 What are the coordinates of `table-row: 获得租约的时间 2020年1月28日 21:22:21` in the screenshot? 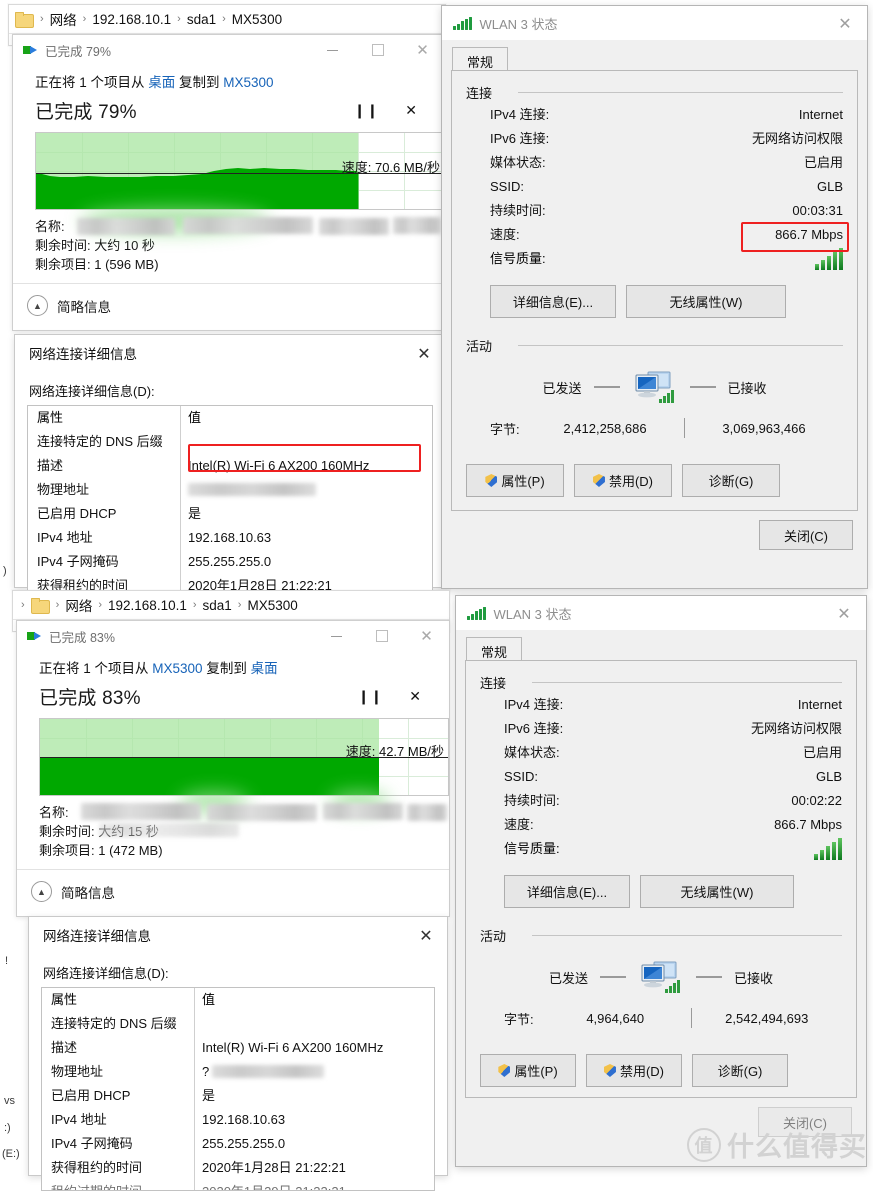 It's located at (238, 1168).